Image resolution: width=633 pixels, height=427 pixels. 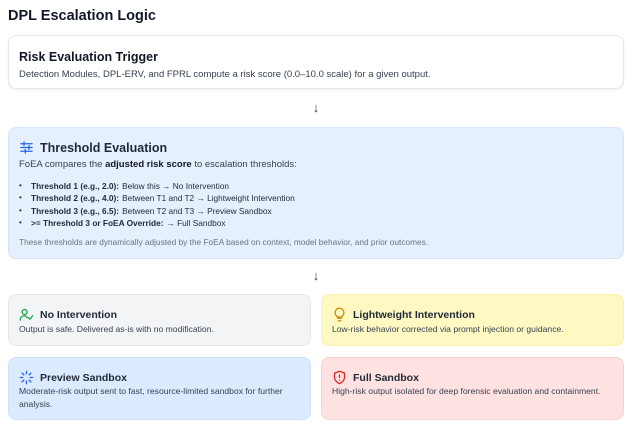 I want to click on shield-alert-icon, so click(x=339, y=377).